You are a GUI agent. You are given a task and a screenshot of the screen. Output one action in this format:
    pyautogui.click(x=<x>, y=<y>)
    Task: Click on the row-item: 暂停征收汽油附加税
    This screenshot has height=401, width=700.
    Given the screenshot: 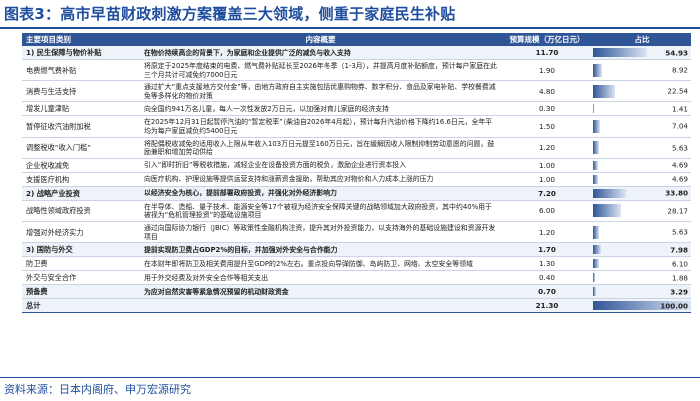 What is the action you would take?
    pyautogui.click(x=81, y=126)
    